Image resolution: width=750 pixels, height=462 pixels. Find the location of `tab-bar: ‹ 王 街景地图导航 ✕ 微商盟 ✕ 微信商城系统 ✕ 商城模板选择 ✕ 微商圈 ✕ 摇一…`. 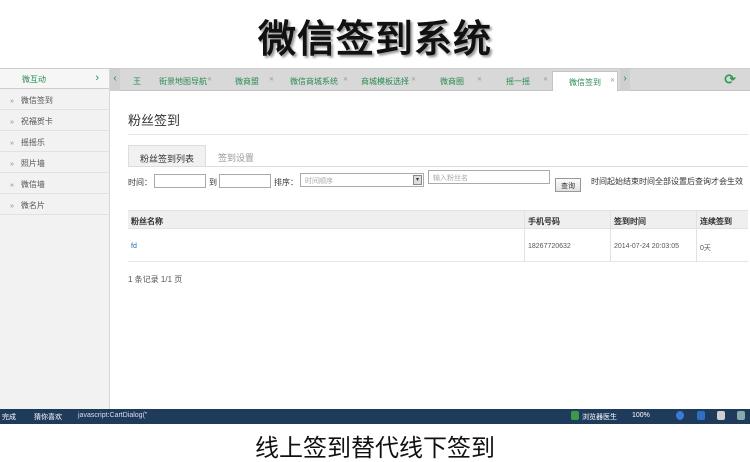

tab-bar: ‹ 王 街景地图导航 ✕ 微商盟 ✕ 微信商城系统 ✕ 商城模板选择 ✕ 微商圈 ✕ 摇一… is located at coordinates (430, 80).